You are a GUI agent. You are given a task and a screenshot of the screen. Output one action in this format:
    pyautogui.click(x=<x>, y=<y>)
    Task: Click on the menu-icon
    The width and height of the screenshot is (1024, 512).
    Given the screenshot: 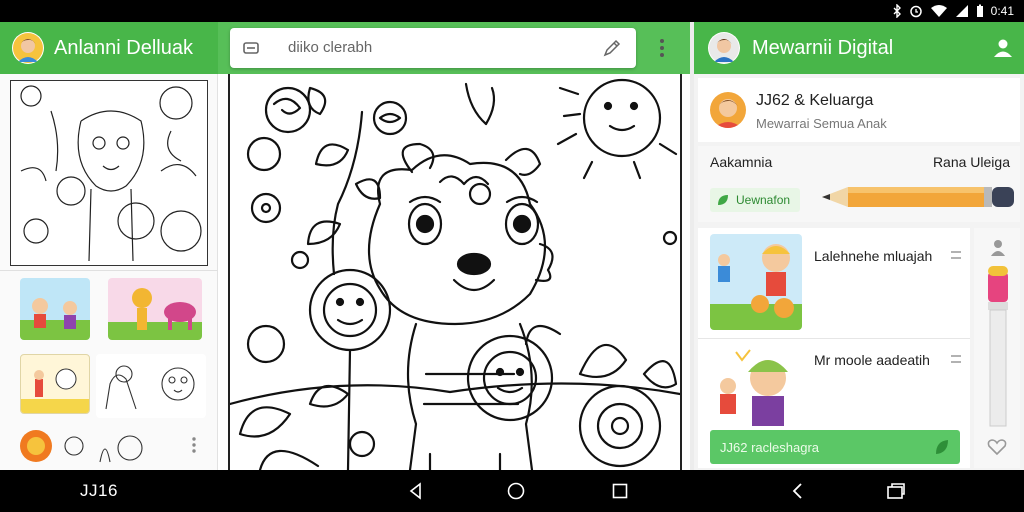 What is the action you would take?
    pyautogui.click(x=251, y=48)
    